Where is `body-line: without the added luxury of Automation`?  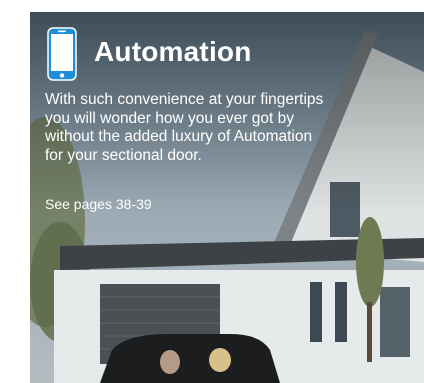 body-line: without the added luxury of Automation is located at coordinates (179, 136).